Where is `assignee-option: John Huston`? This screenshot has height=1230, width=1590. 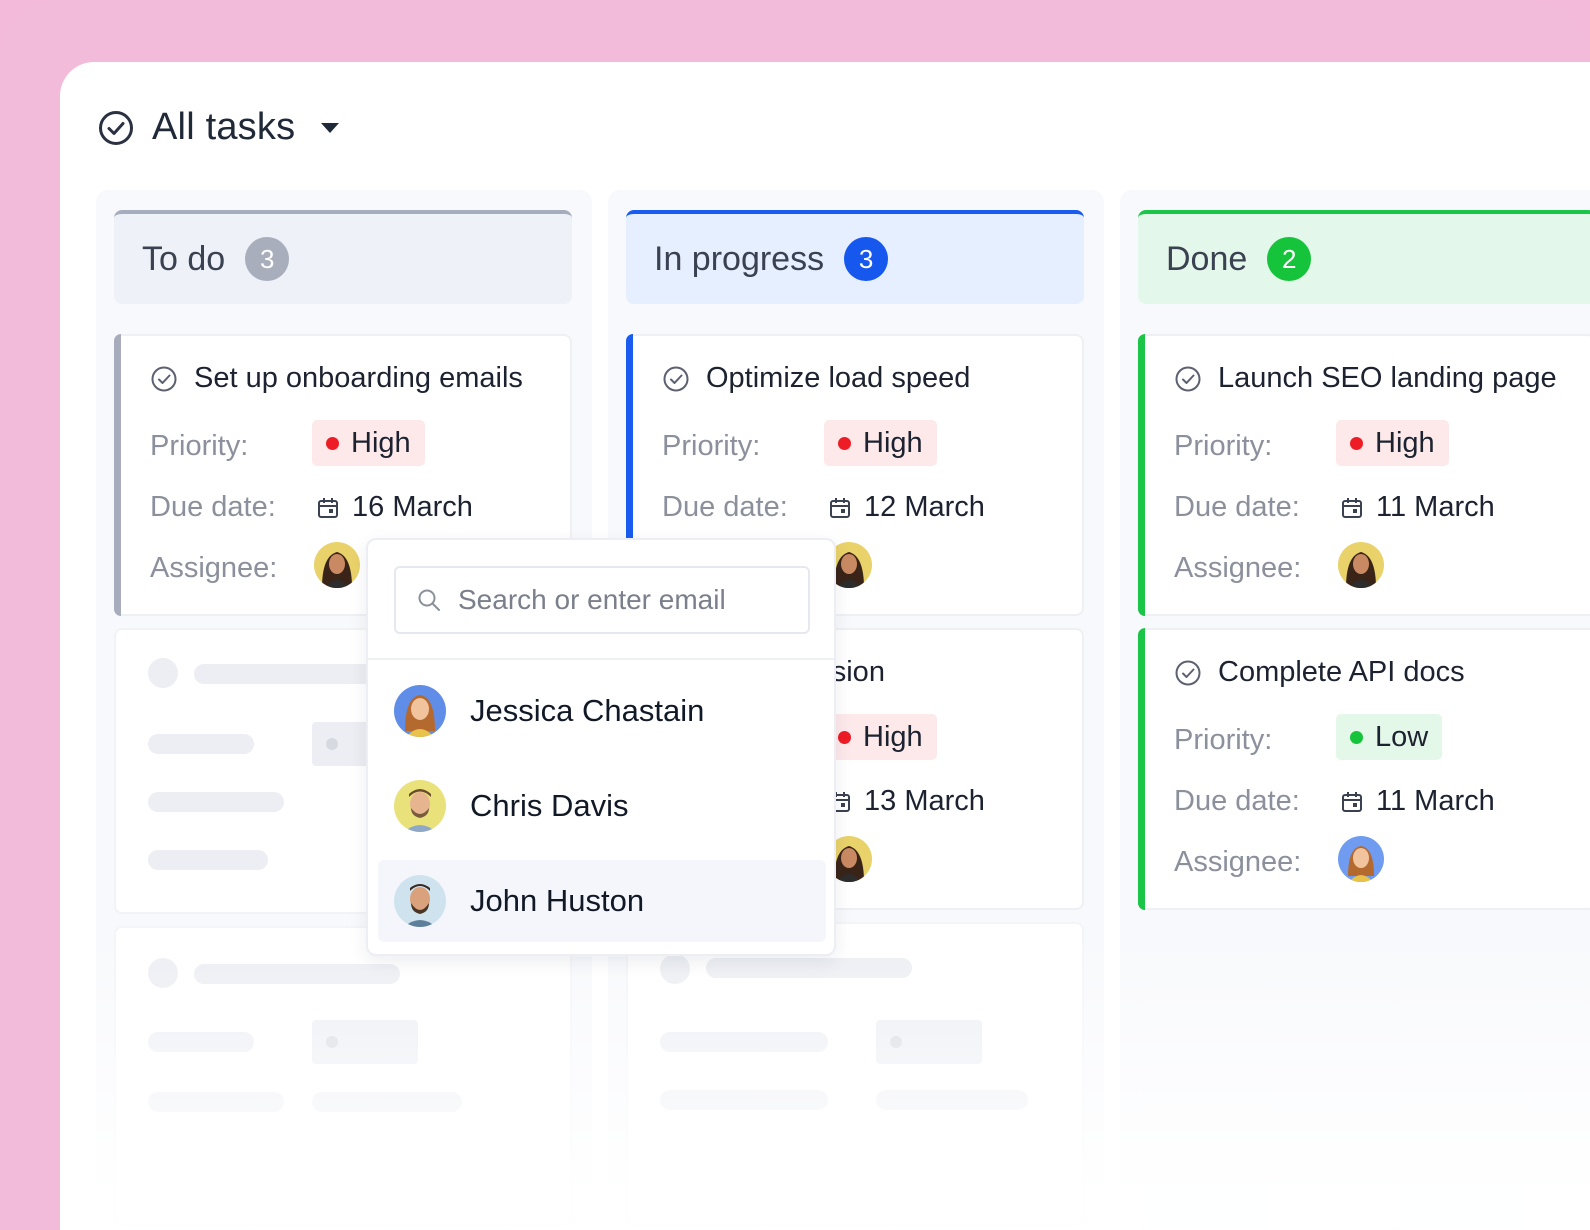
assignee-option: John Huston is located at coordinates (602, 901).